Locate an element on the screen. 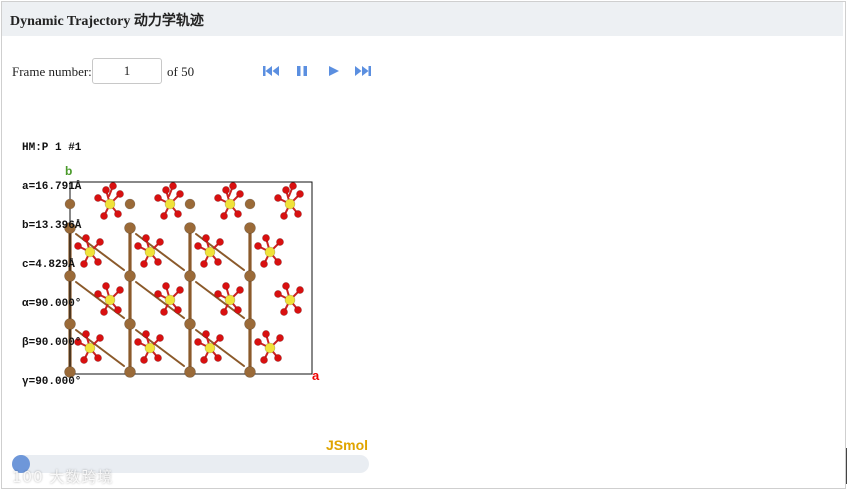 This screenshot has width=851, height=494. watermark-logo: 100 is located at coordinates (28, 477).